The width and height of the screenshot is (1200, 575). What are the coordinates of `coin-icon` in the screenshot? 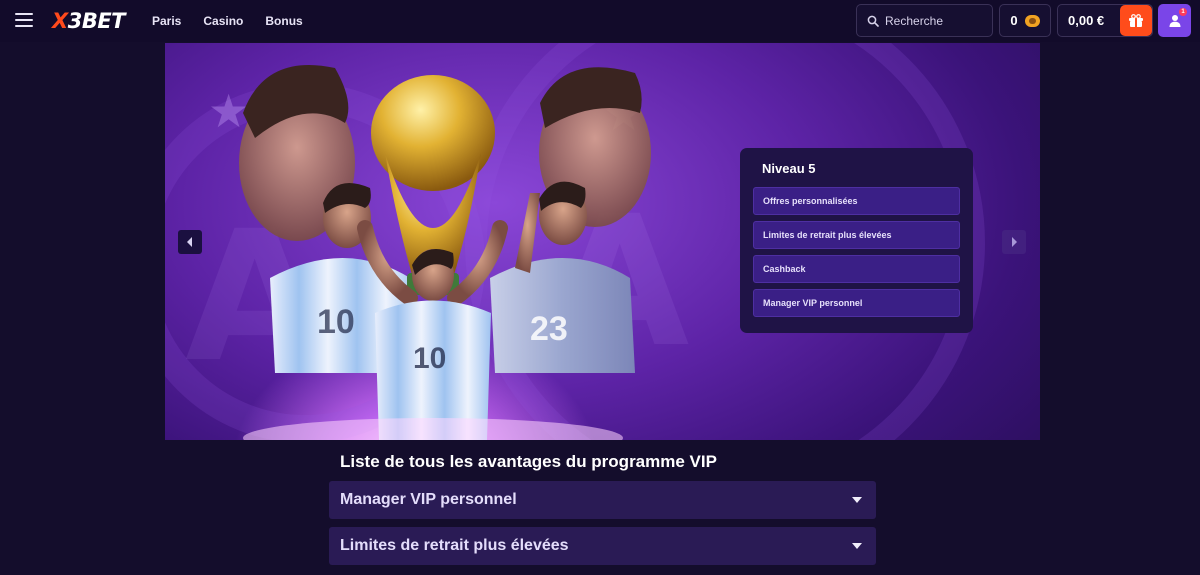 It's located at (1032, 20).